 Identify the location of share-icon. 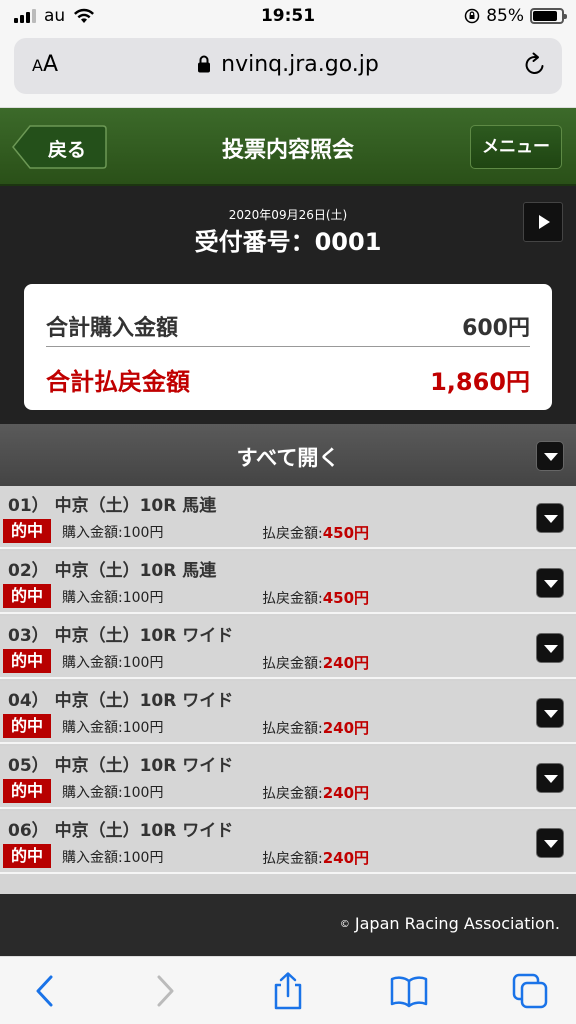
(288, 991).